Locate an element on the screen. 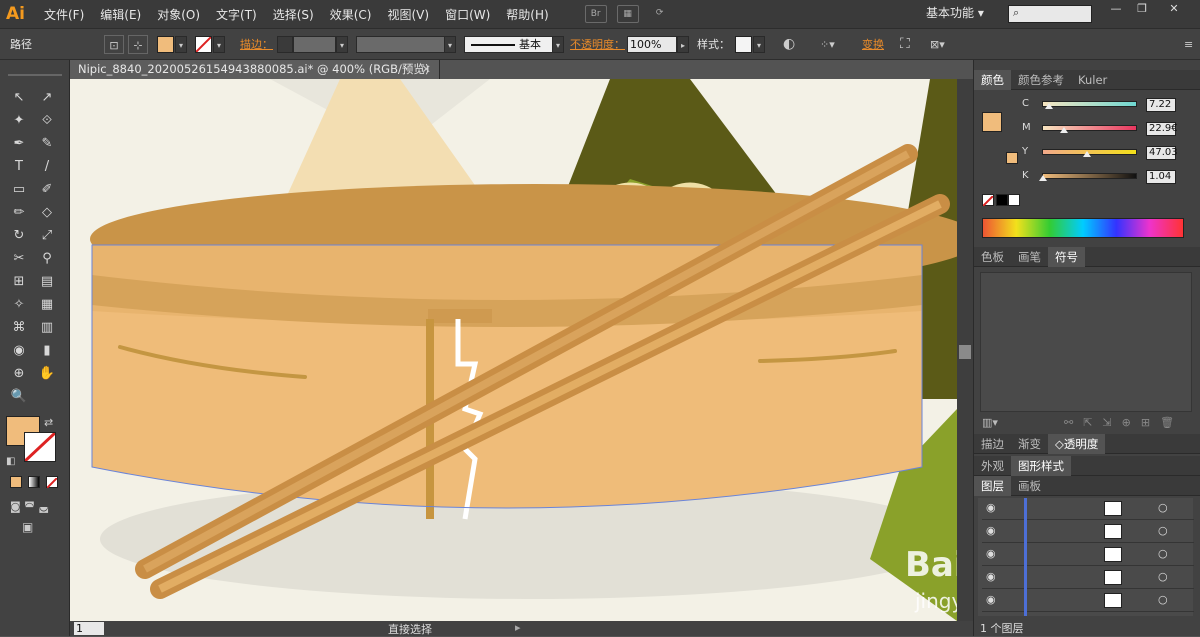 This screenshot has width=1200, height=637. channel-value-input: 1.04 is located at coordinates (1161, 177).